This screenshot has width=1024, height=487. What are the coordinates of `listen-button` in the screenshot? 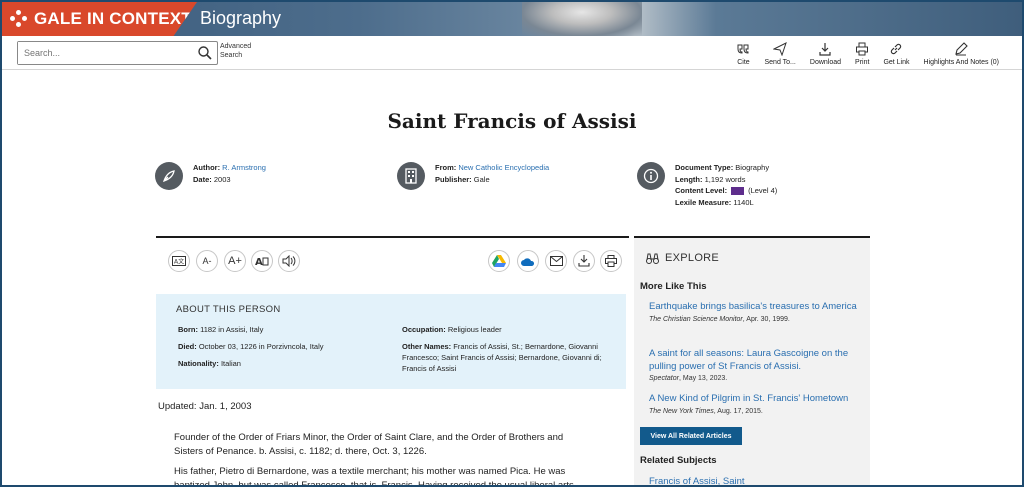 It's located at (289, 261).